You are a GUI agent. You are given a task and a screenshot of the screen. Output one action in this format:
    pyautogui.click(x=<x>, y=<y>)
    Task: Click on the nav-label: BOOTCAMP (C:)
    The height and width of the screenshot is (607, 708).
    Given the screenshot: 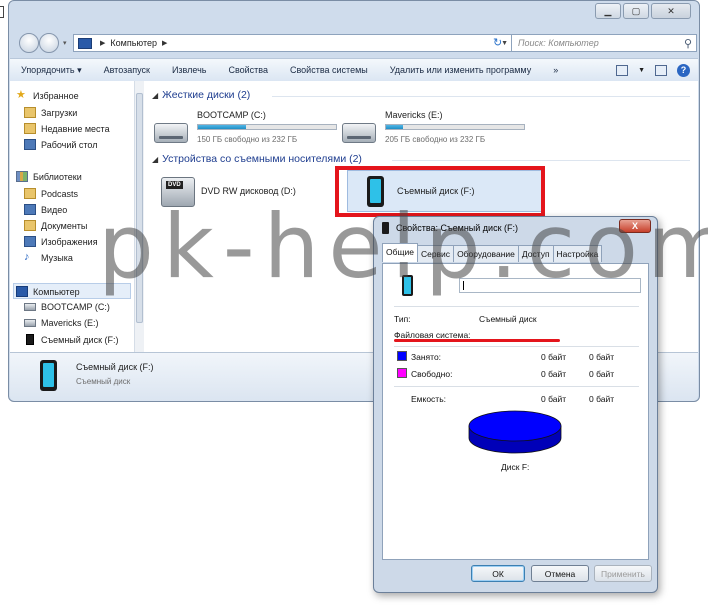 What is the action you would take?
    pyautogui.click(x=75, y=307)
    